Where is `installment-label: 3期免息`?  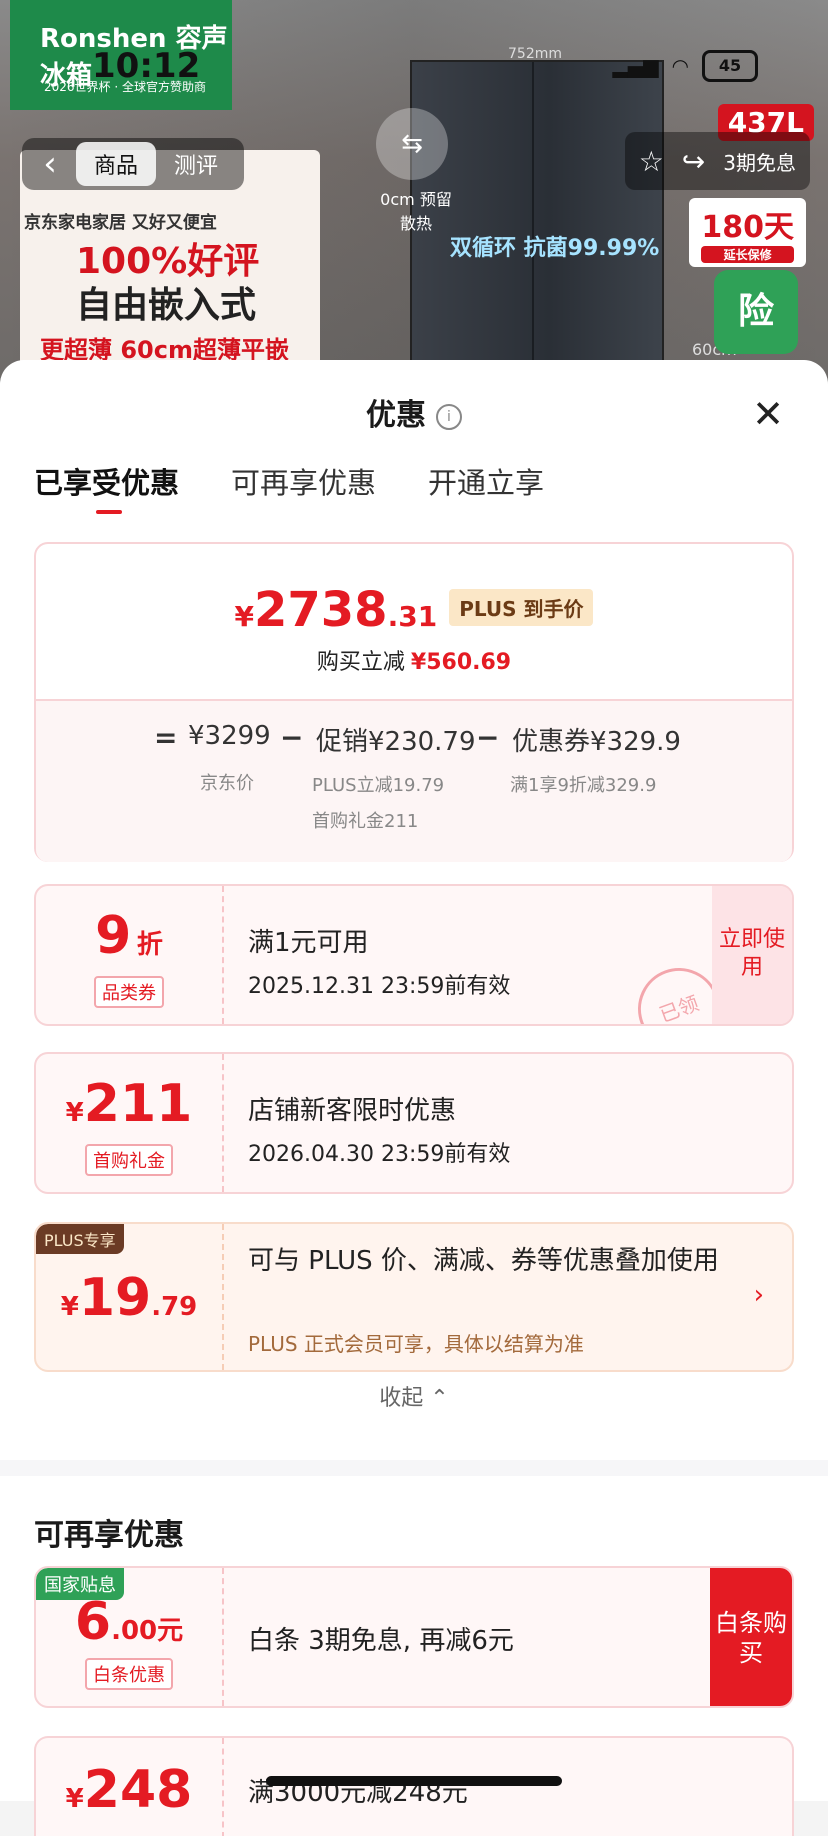 installment-label: 3期免息 is located at coordinates (759, 161).